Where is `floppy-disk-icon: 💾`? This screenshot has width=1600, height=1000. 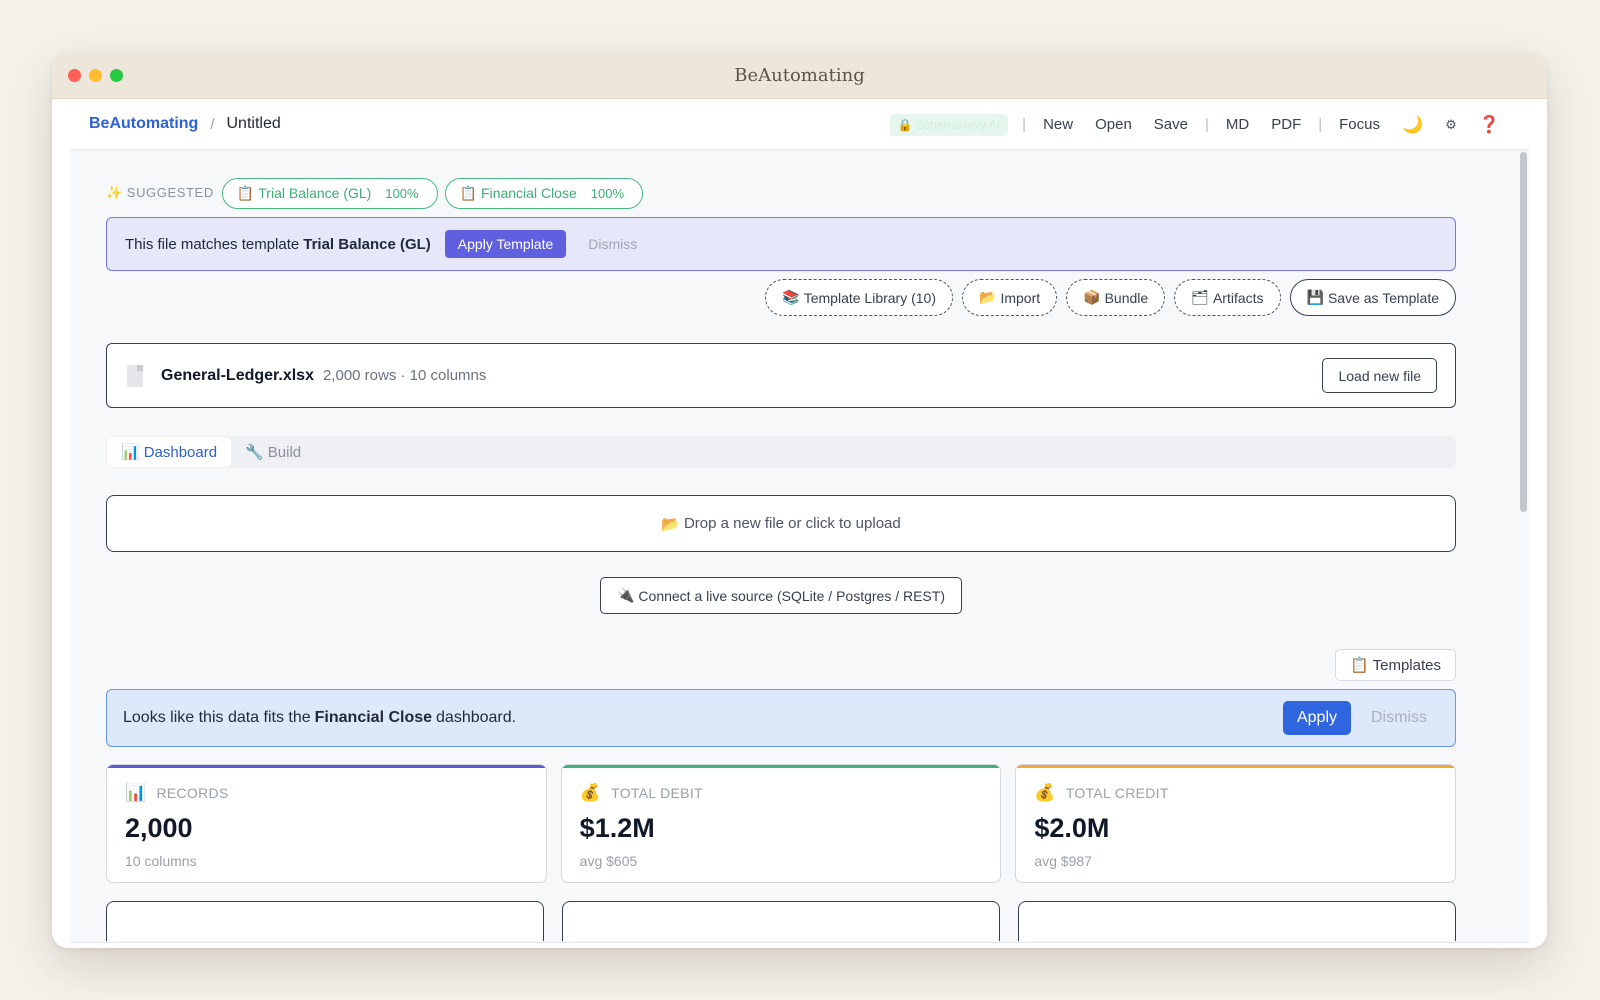
floppy-disk-icon: 💾 is located at coordinates (1315, 297).